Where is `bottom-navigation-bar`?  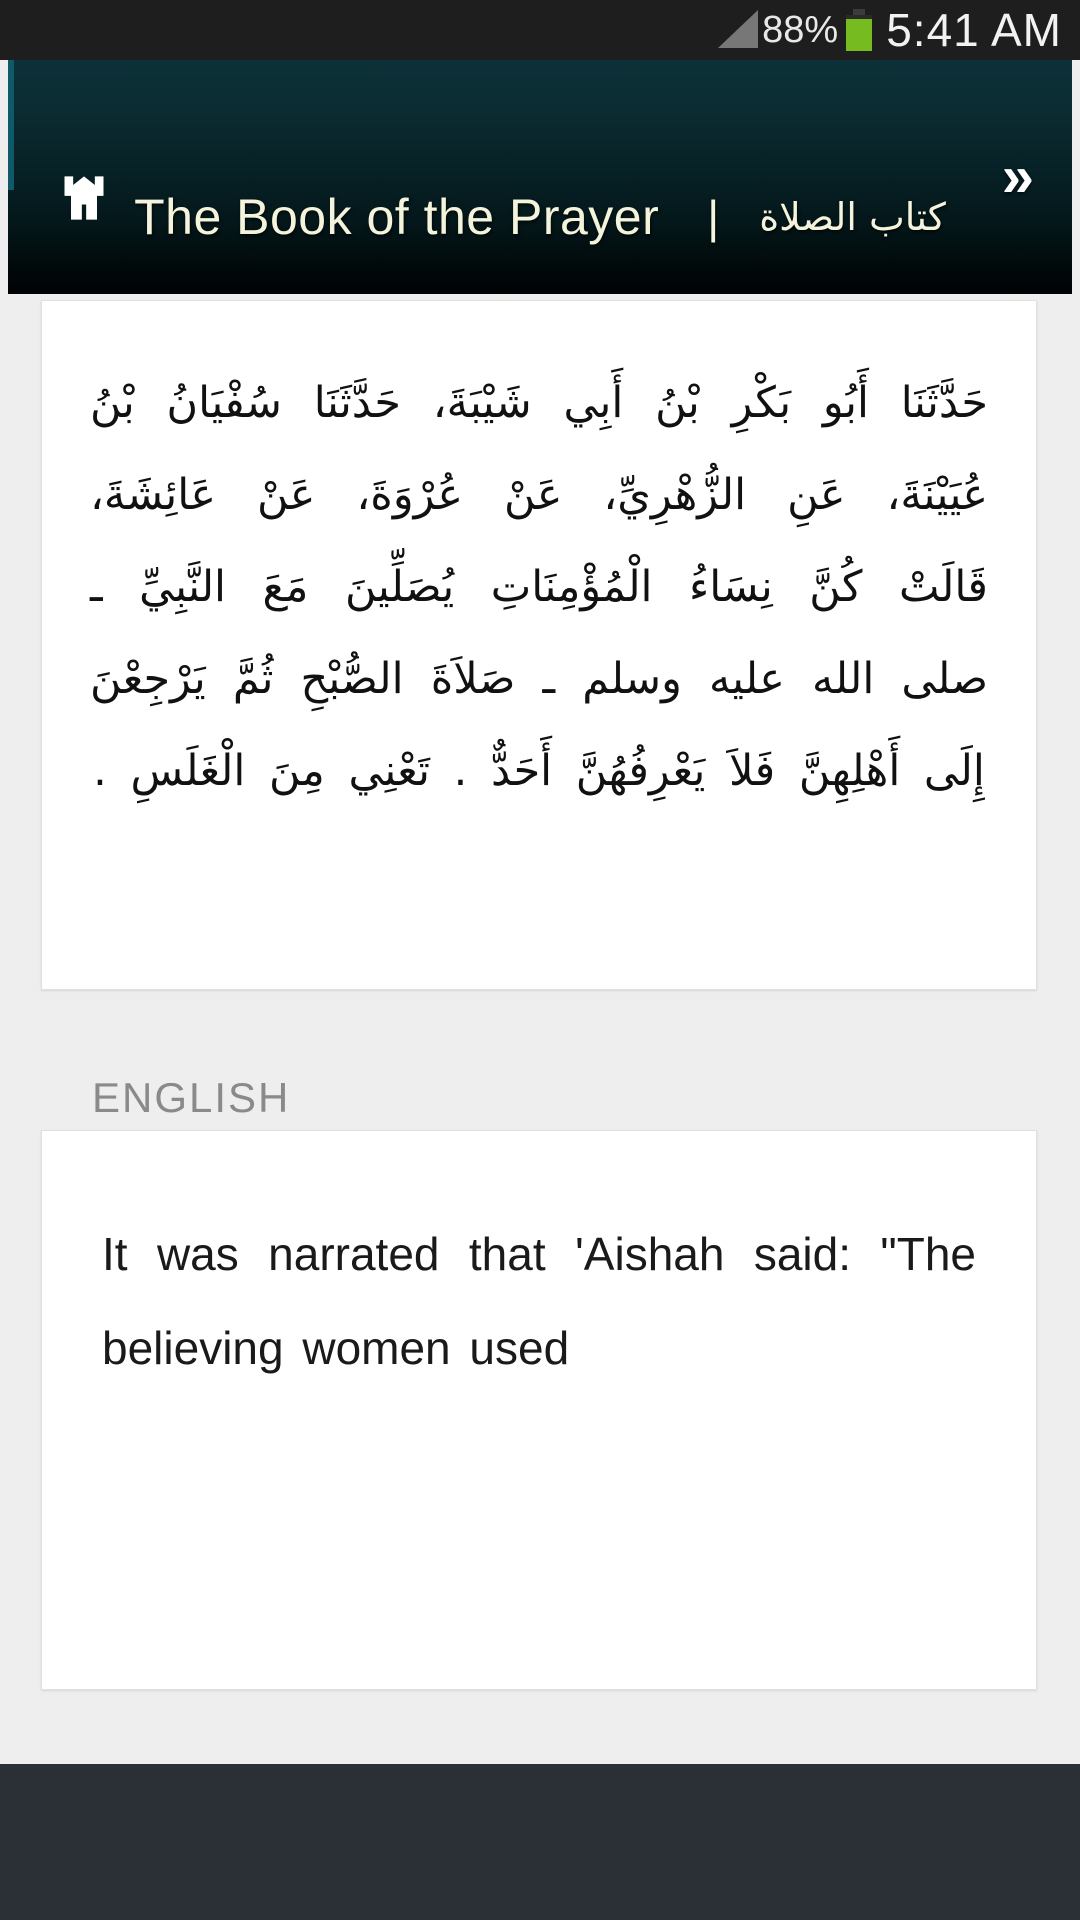
bottom-navigation-bar is located at coordinates (540, 1842).